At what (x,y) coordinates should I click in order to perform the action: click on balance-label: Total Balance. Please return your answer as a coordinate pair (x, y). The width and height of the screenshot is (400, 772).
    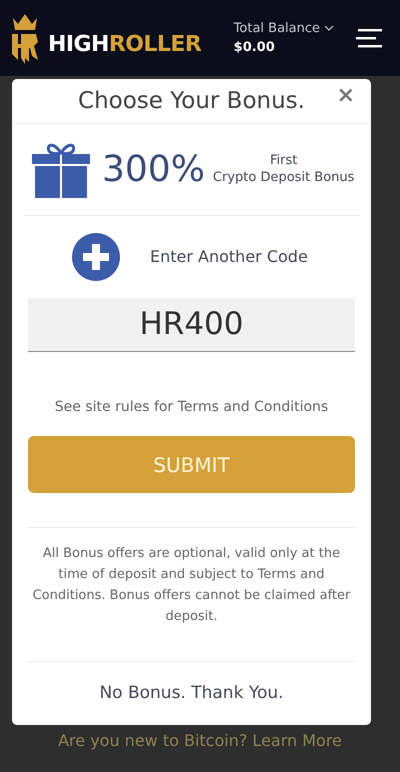
    Looking at the image, I should click on (277, 28).